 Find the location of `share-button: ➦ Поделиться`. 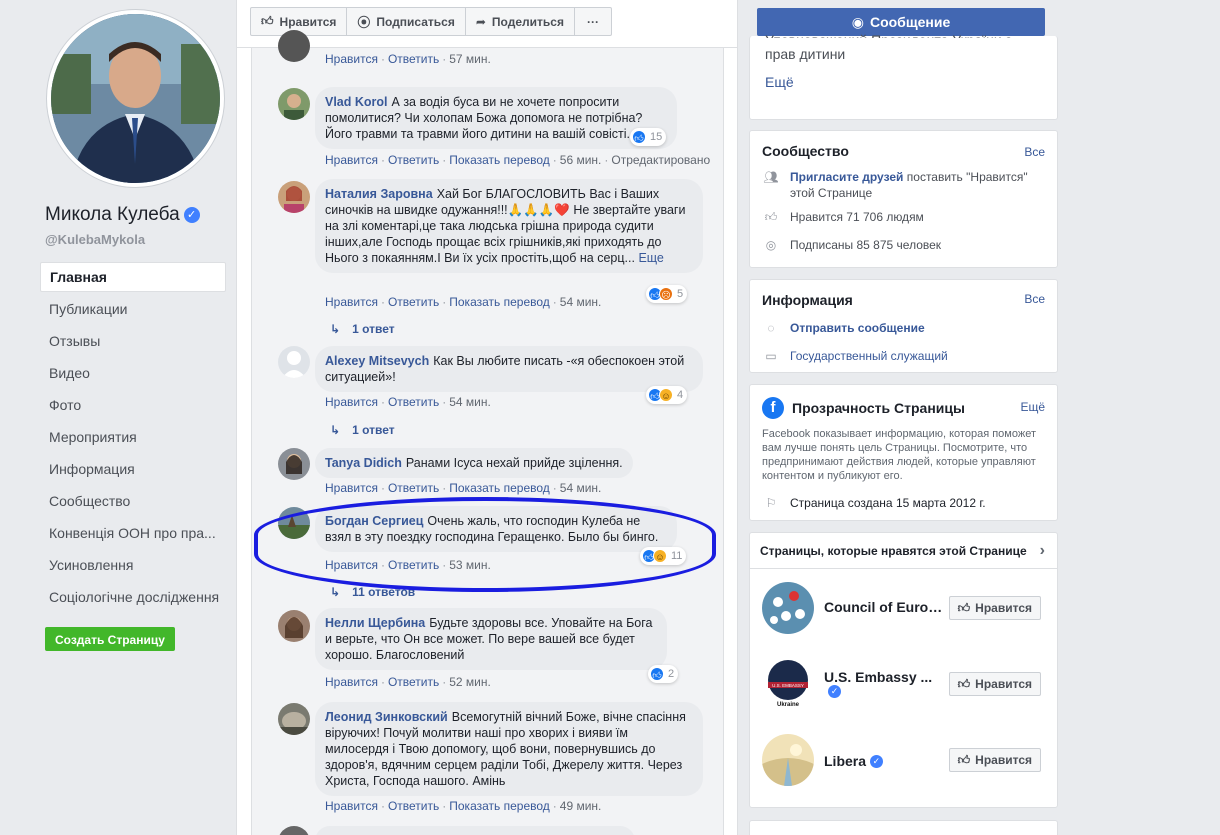

share-button: ➦ Поделиться is located at coordinates (520, 21).